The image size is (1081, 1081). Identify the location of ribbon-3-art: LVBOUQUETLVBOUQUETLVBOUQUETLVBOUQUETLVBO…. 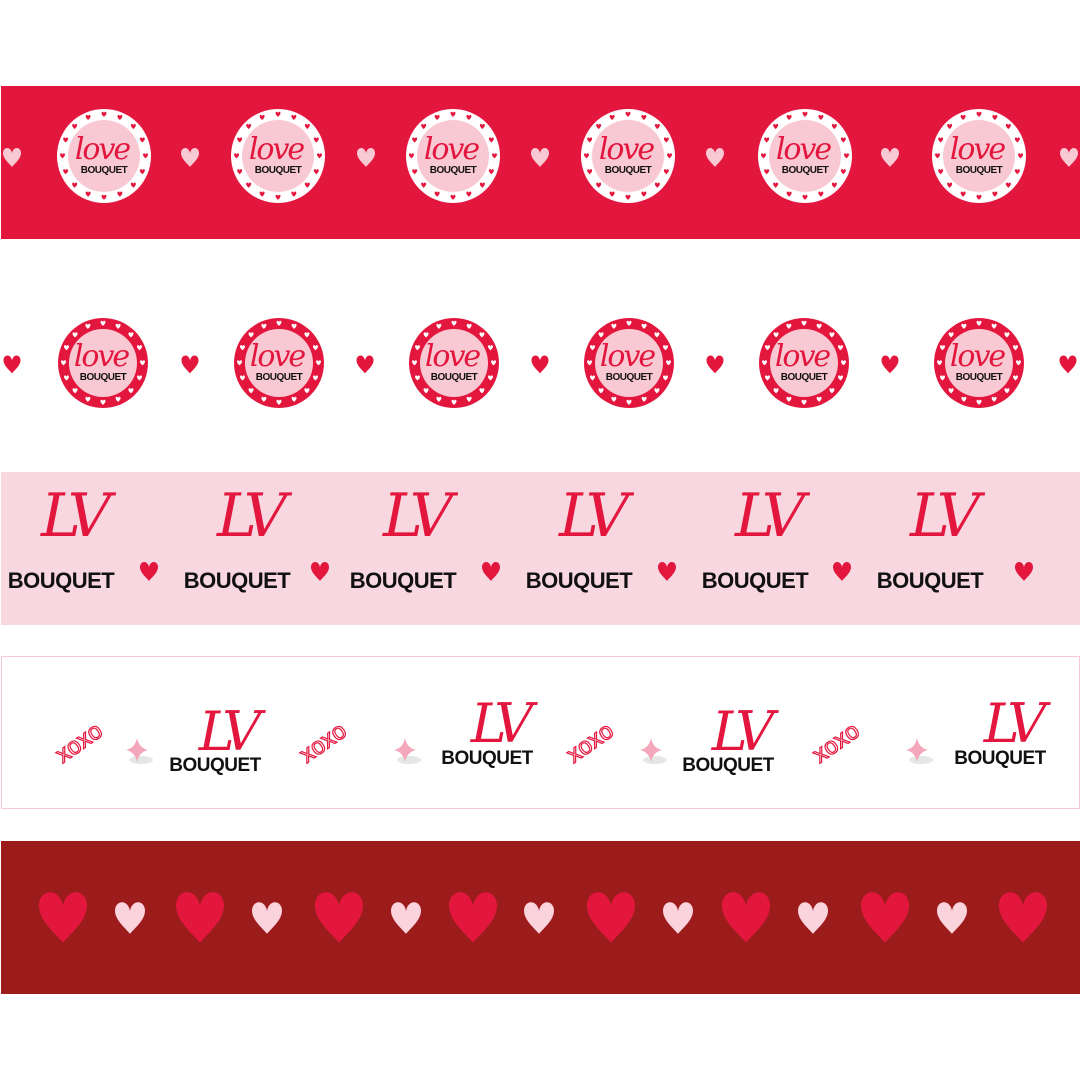
(540, 548).